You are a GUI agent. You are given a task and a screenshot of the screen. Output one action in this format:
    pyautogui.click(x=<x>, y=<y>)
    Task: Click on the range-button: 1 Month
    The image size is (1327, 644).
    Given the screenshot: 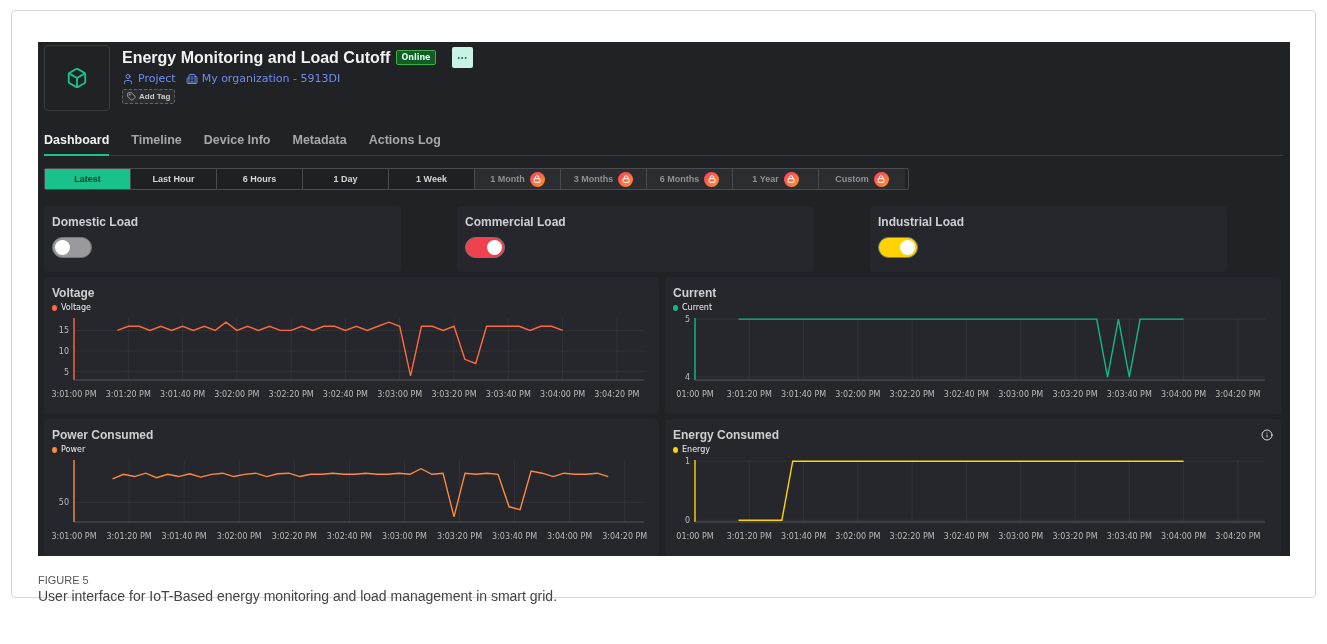 What is the action you would take?
    pyautogui.click(x=518, y=179)
    